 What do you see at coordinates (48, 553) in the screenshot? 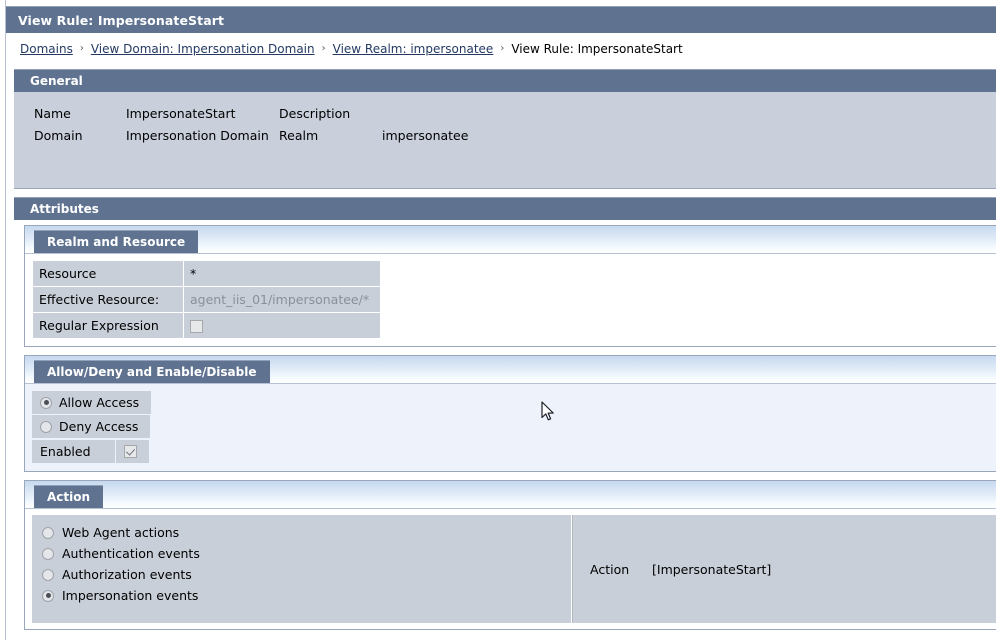
I see `authentication-events-radio` at bounding box center [48, 553].